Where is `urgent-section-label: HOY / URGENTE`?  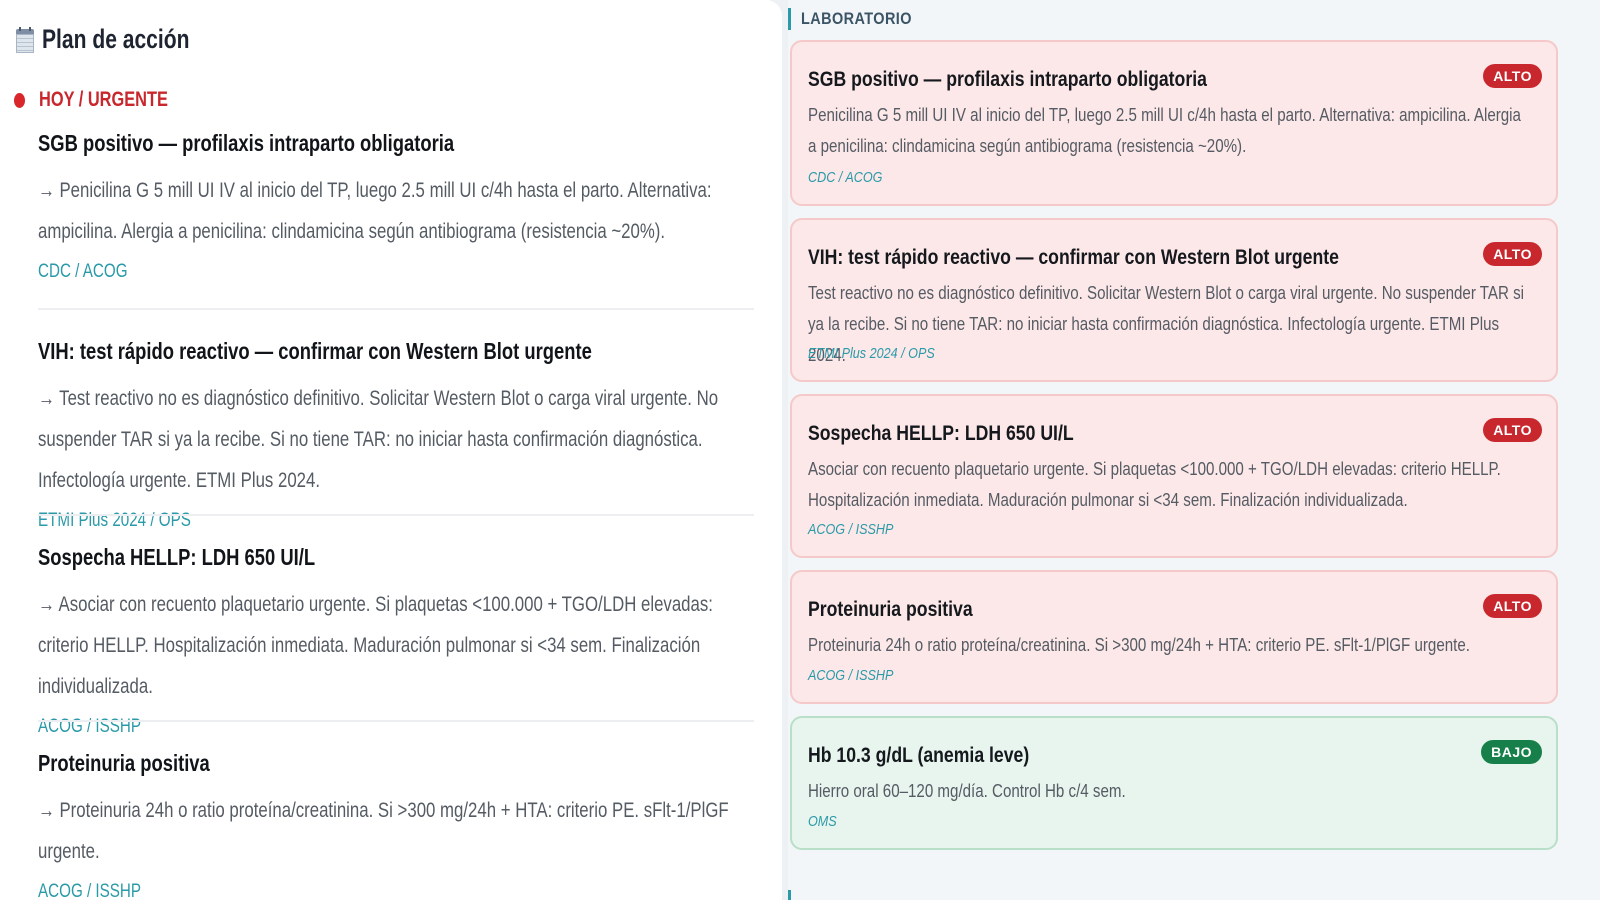
urgent-section-label: HOY / URGENTE is located at coordinates (103, 99).